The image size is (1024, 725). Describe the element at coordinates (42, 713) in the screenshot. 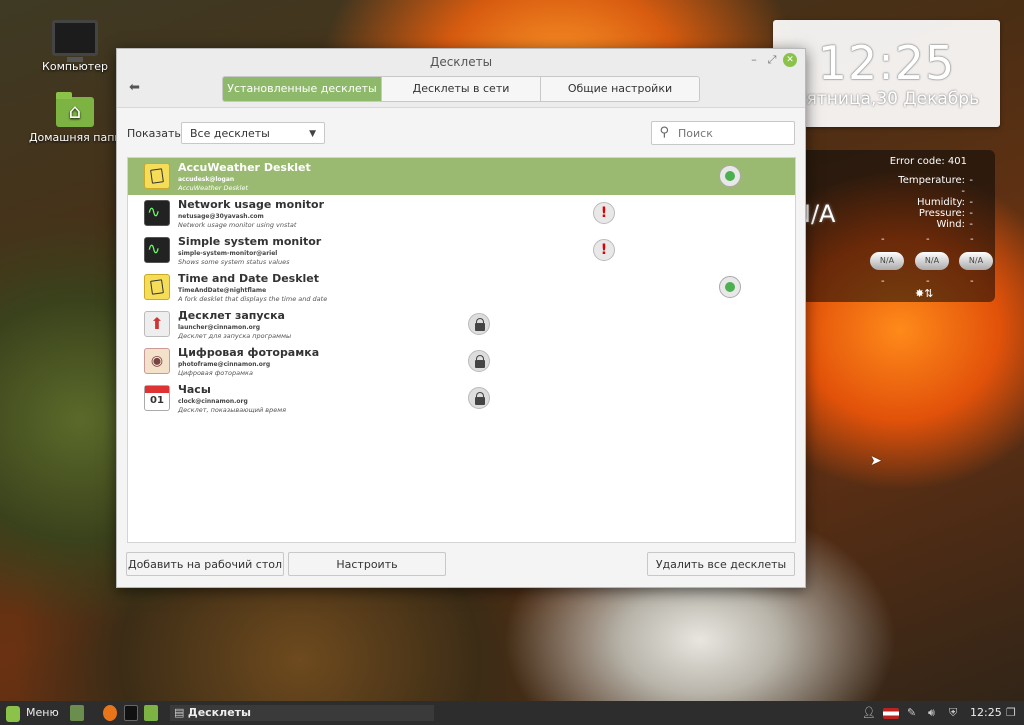

I see `menu-label: Меню` at that location.